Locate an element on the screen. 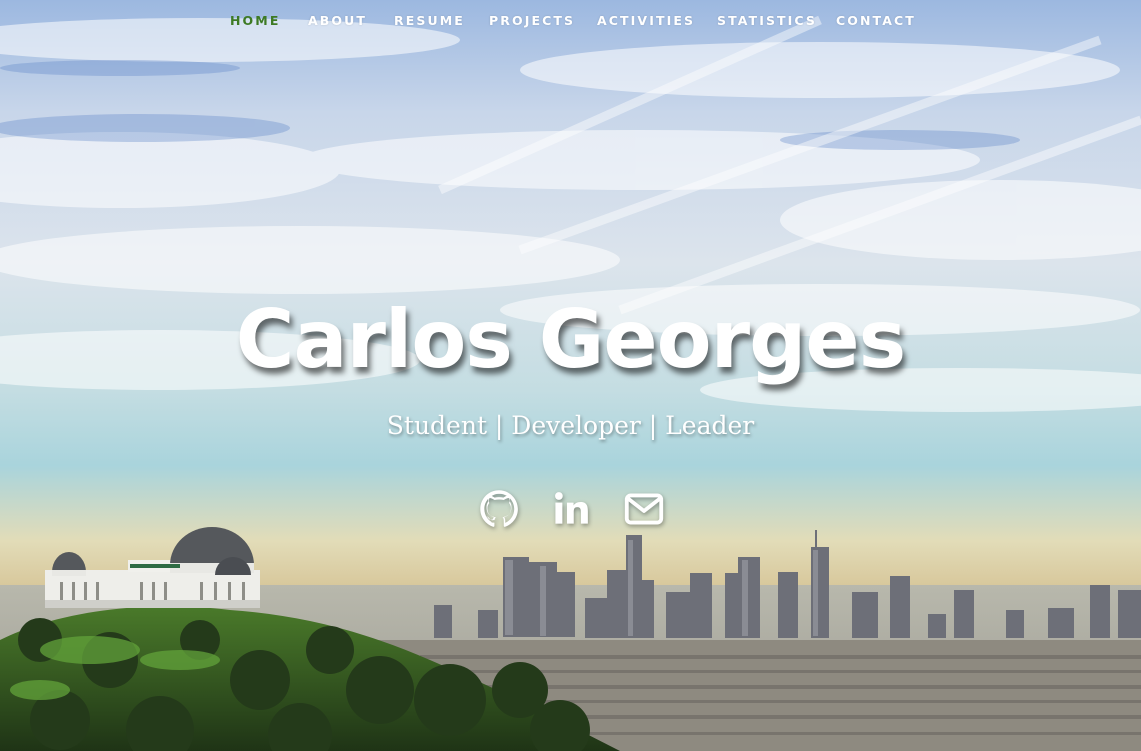 The image size is (1141, 751). nav-about-link: ABOUT is located at coordinates (337, 20).